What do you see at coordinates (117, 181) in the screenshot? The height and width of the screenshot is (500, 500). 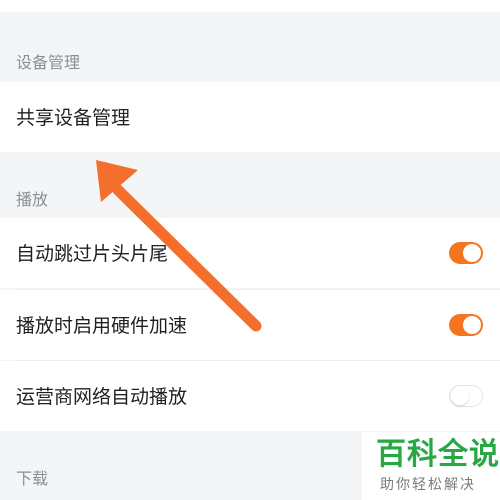 I see `arrow-head` at bounding box center [117, 181].